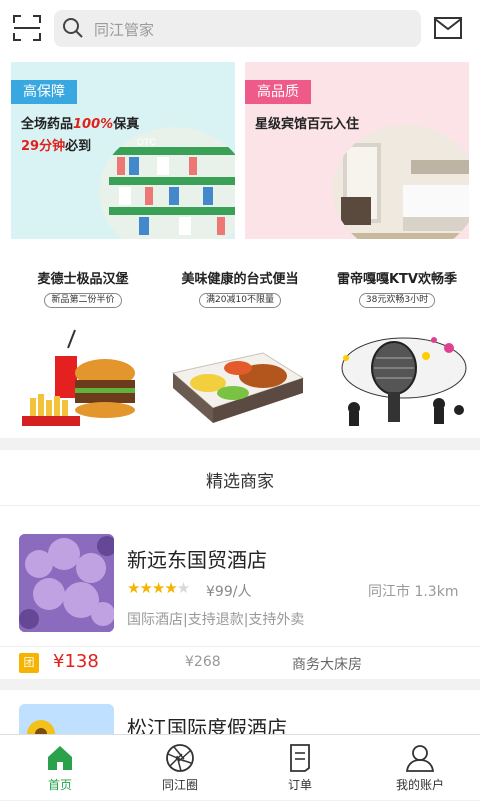 Image resolution: width=480 pixels, height=801 pixels. What do you see at coordinates (83, 279) in the screenshot?
I see `deal-title: 麦德士极品汉堡` at bounding box center [83, 279].